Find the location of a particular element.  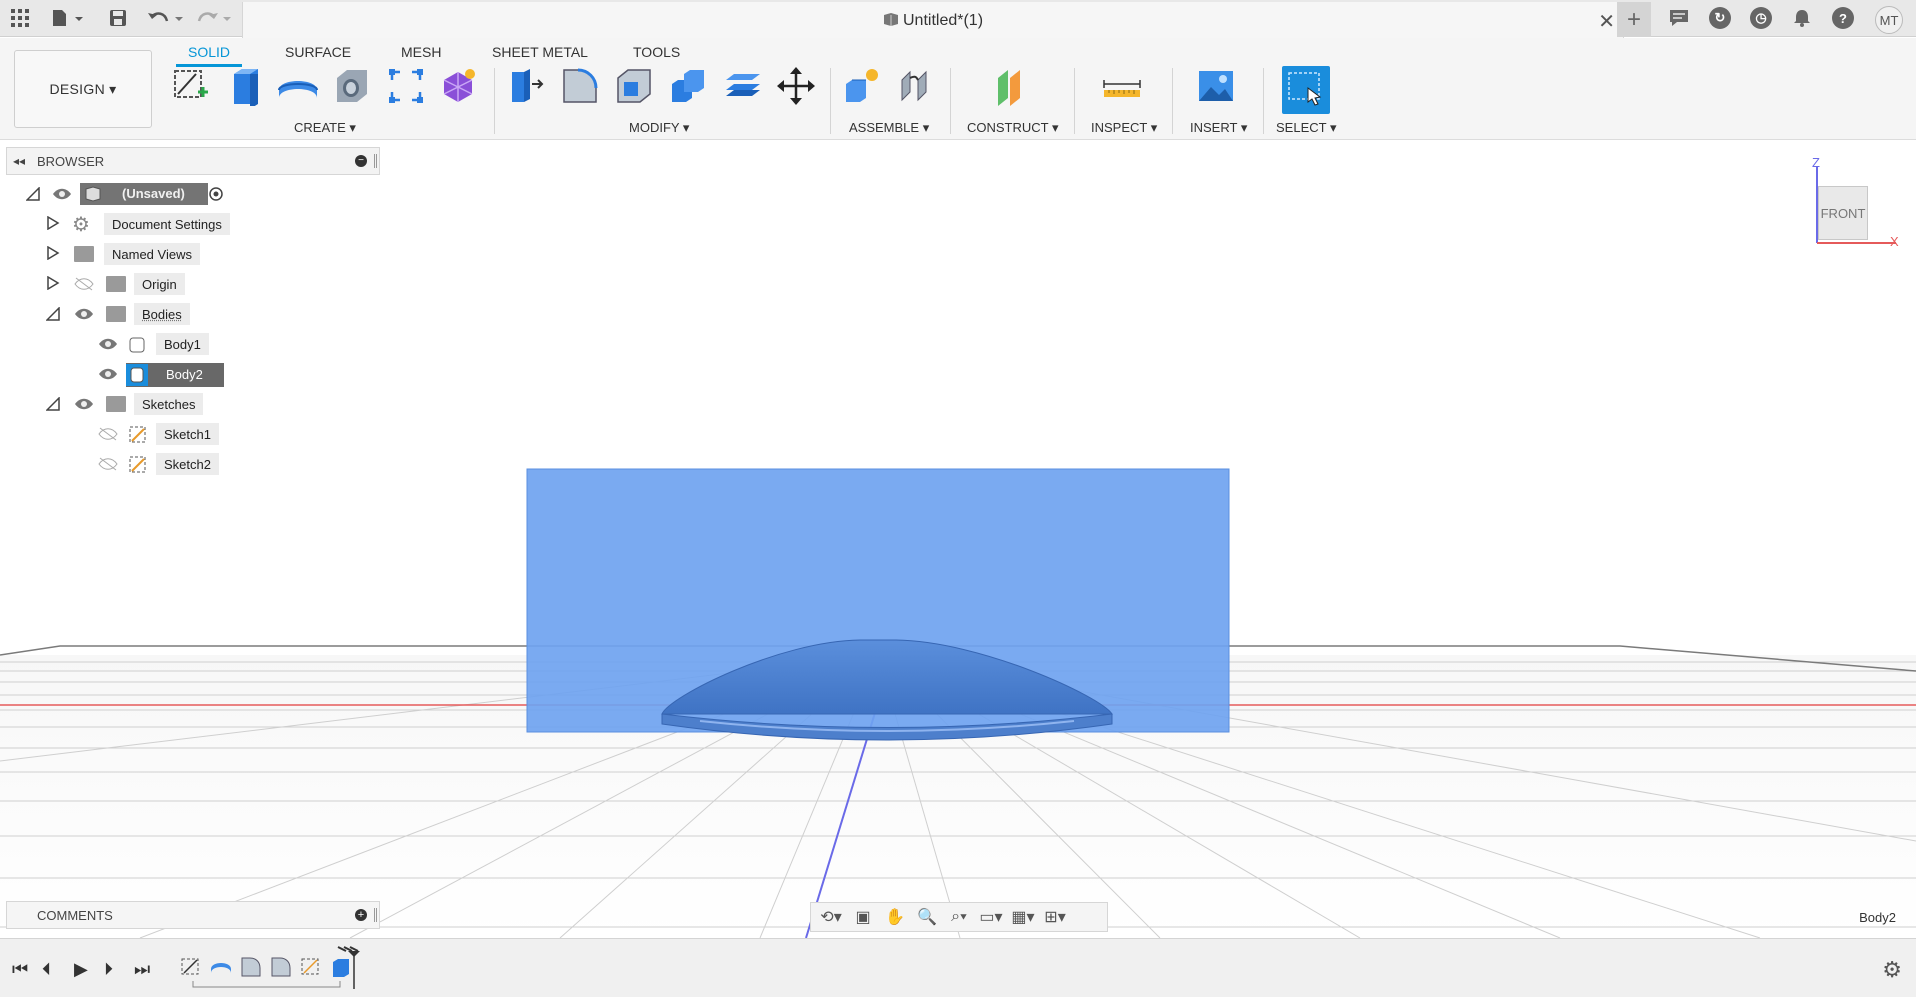

insert-image-icon is located at coordinates (1216, 86).